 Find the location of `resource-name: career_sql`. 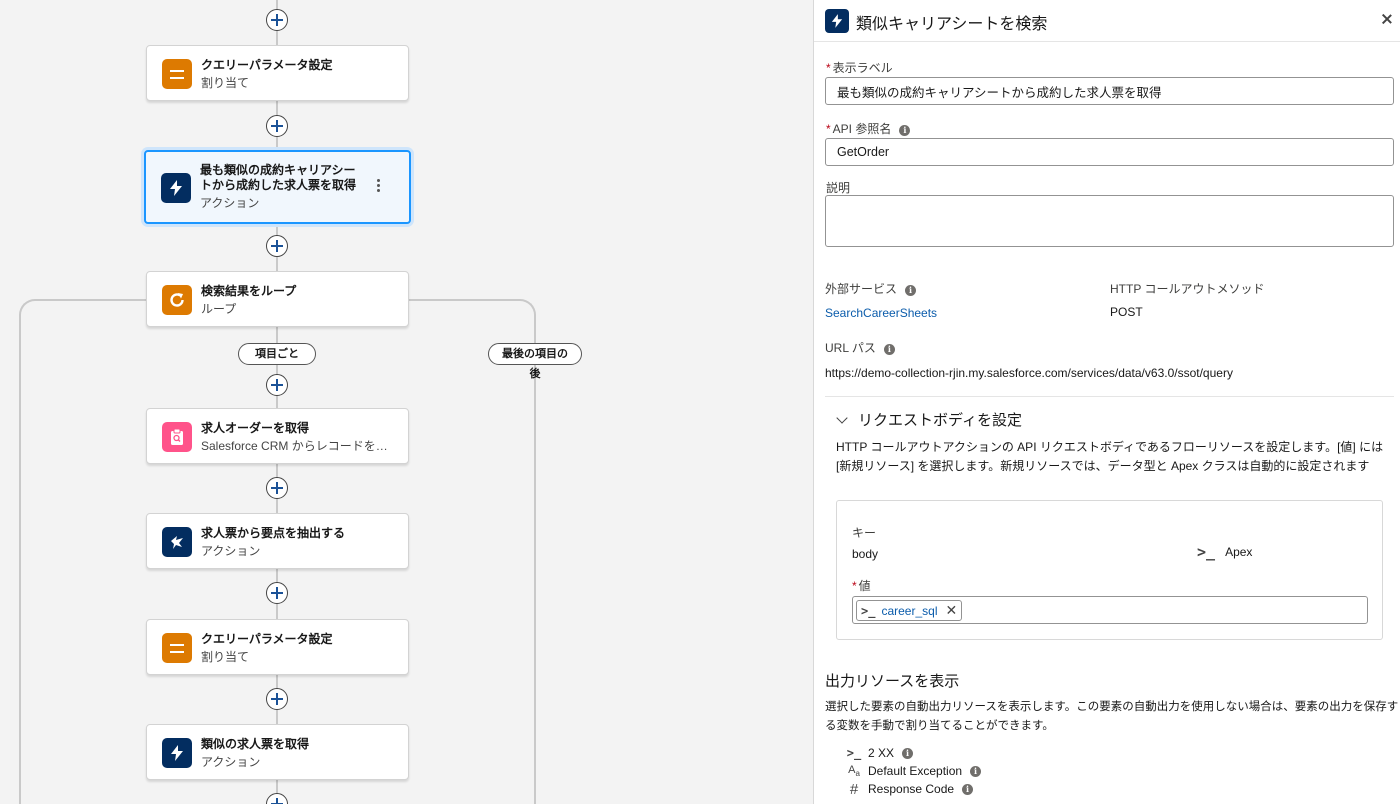

resource-name: career_sql is located at coordinates (909, 610).